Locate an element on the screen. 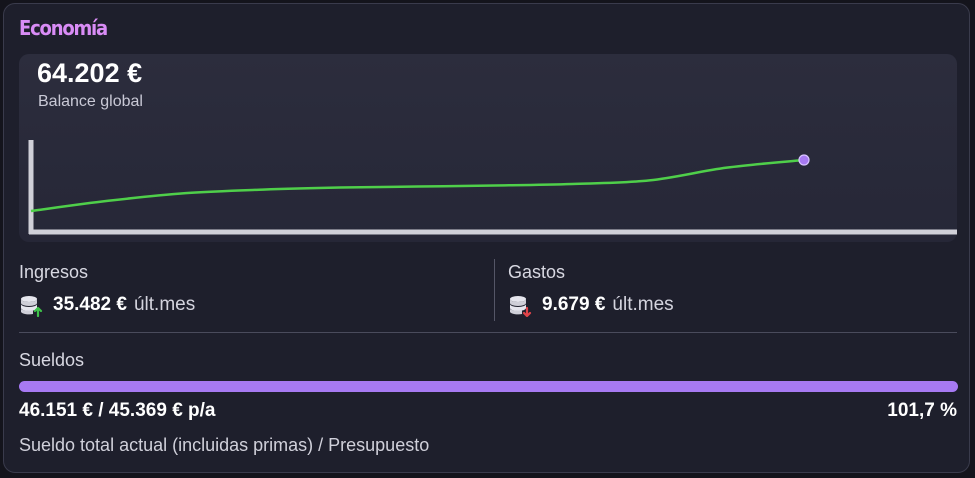  card-title: Economía is located at coordinates (63, 28).